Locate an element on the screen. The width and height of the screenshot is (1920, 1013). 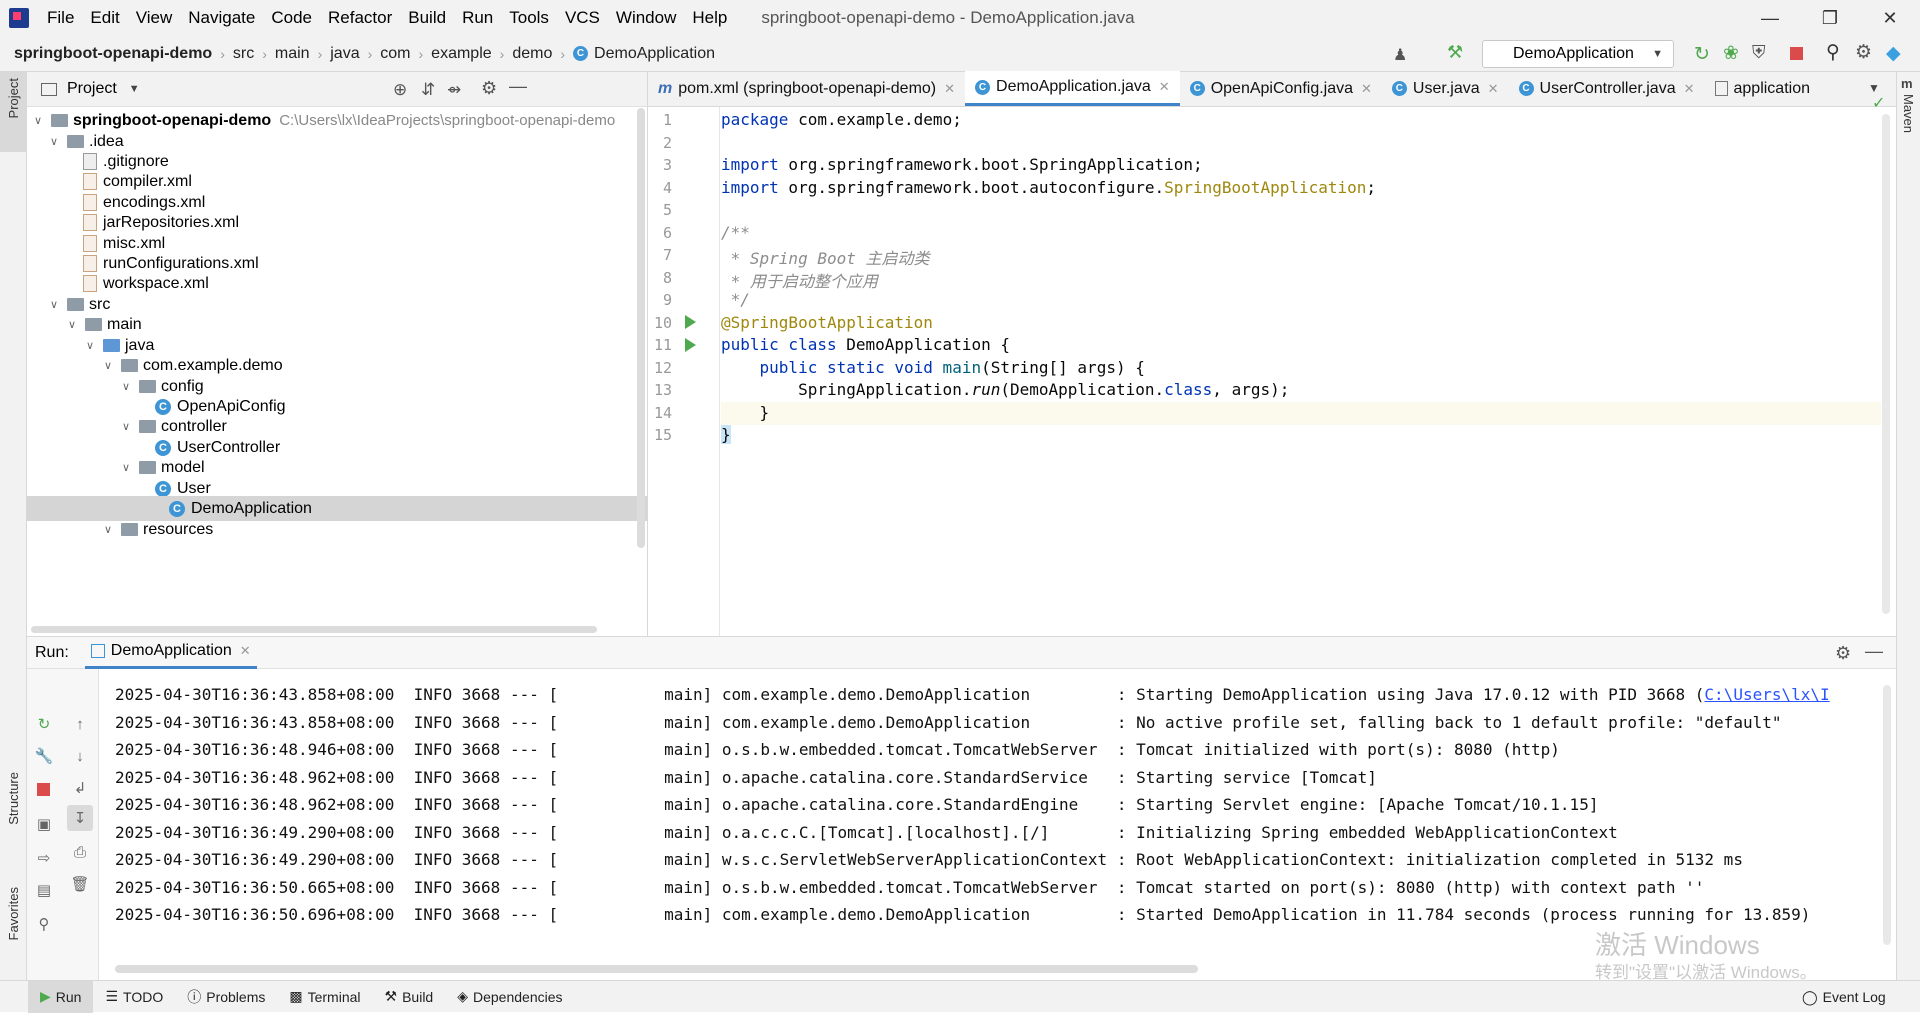
soft-wrap-icon: ↲ is located at coordinates (80, 788).